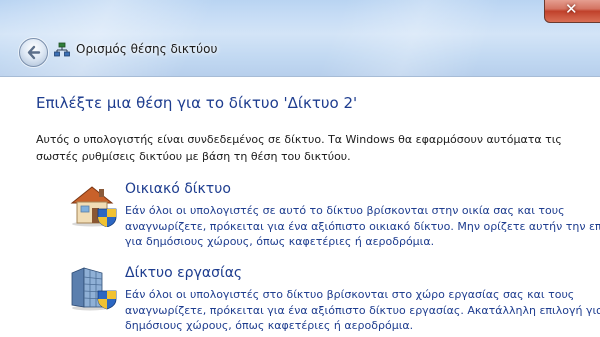 This screenshot has height=337, width=600. I want to click on work-network-title: Δίκτυο εργασίας, so click(184, 273).